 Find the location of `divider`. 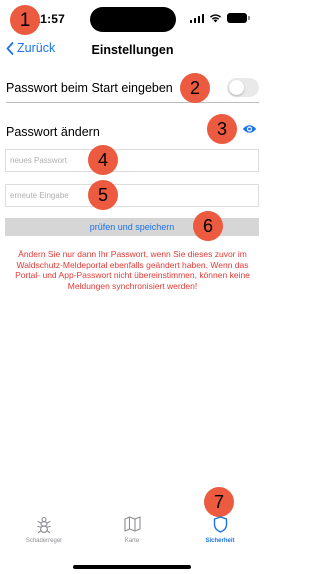

divider is located at coordinates (132, 102).